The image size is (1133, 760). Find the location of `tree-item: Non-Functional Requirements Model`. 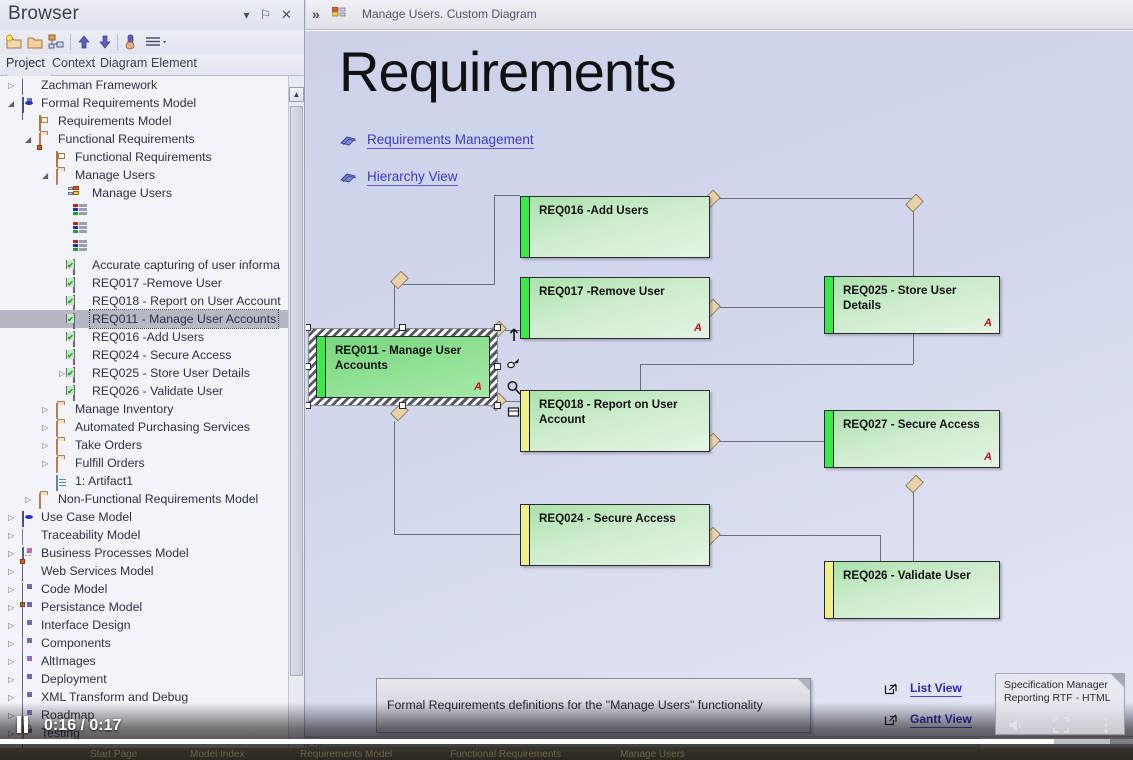

tree-item: Non-Functional Requirements Model is located at coordinates (144, 499).